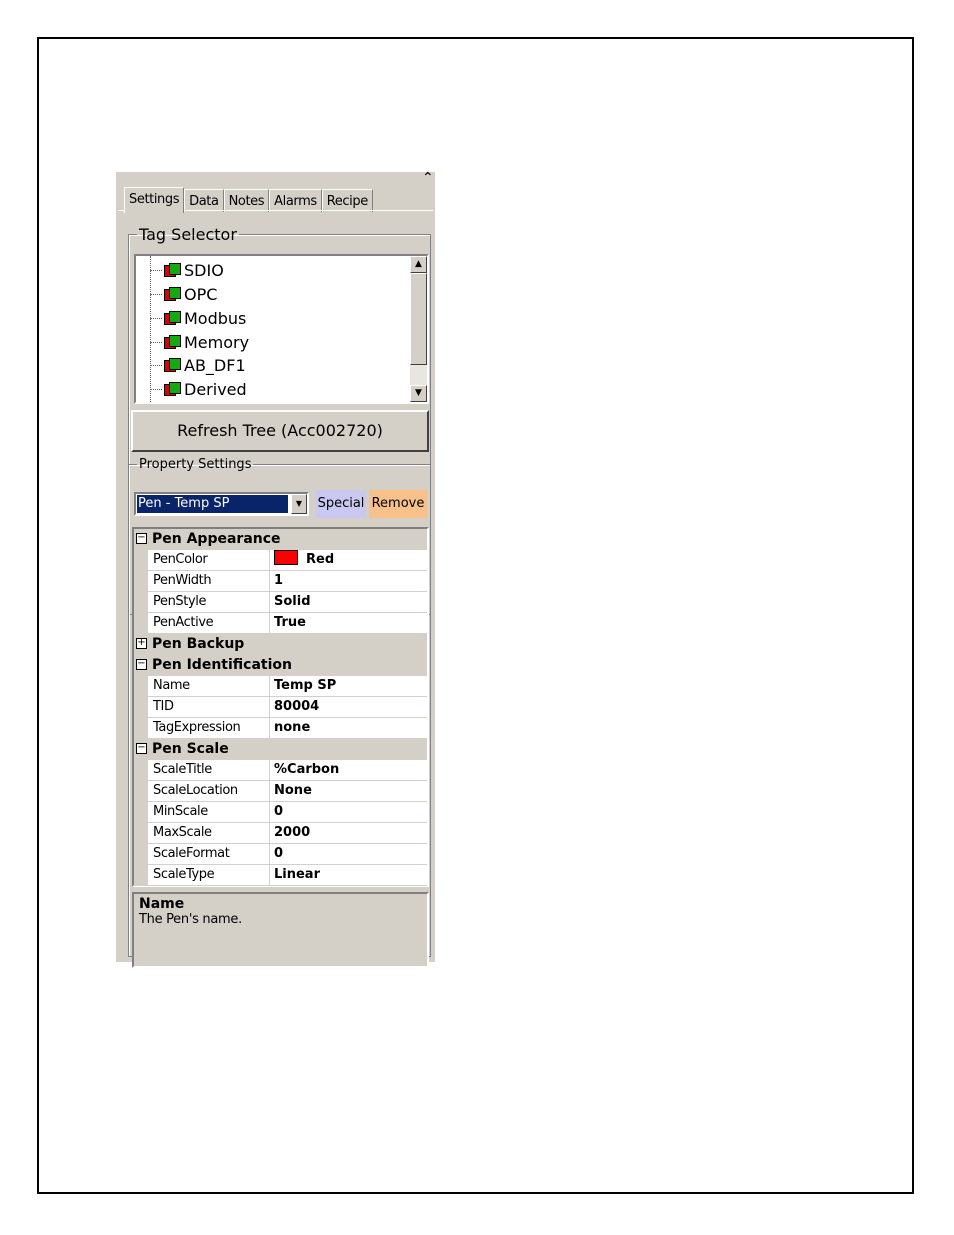 The image size is (954, 1235). Describe the element at coordinates (348, 833) in the screenshot. I see `property-value: 2000` at that location.